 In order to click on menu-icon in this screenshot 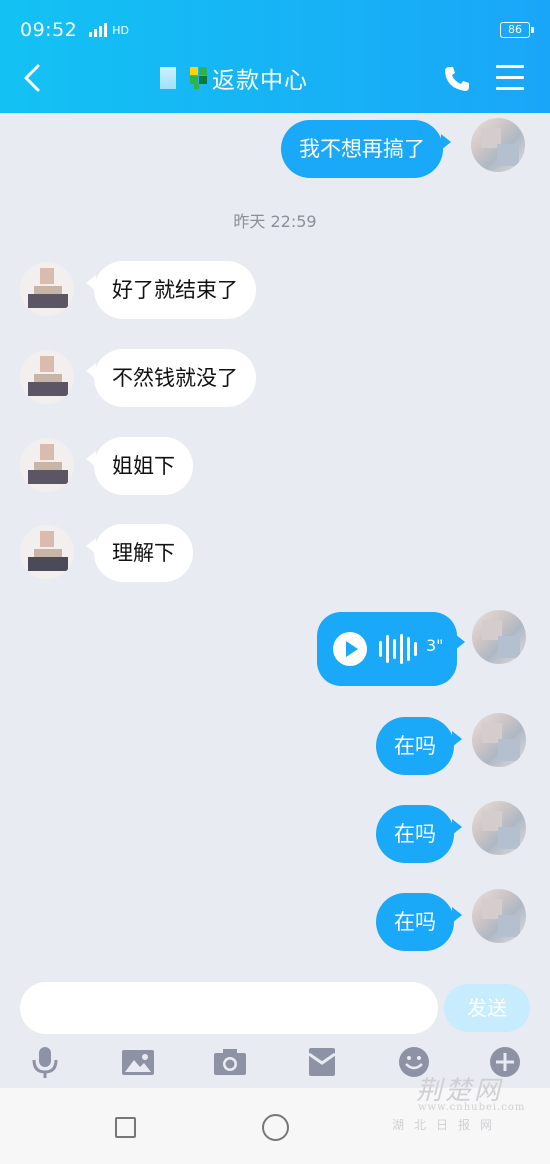, I will do `click(510, 78)`.